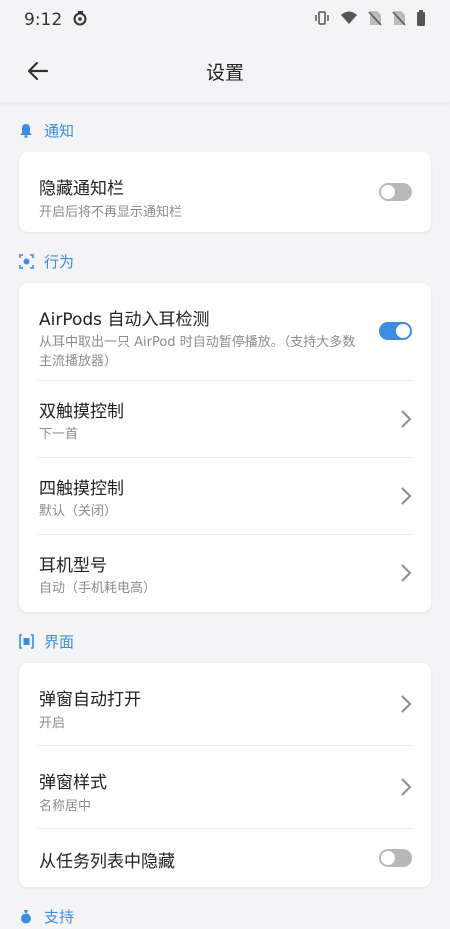 This screenshot has width=450, height=929. I want to click on wifi-icon, so click(349, 20).